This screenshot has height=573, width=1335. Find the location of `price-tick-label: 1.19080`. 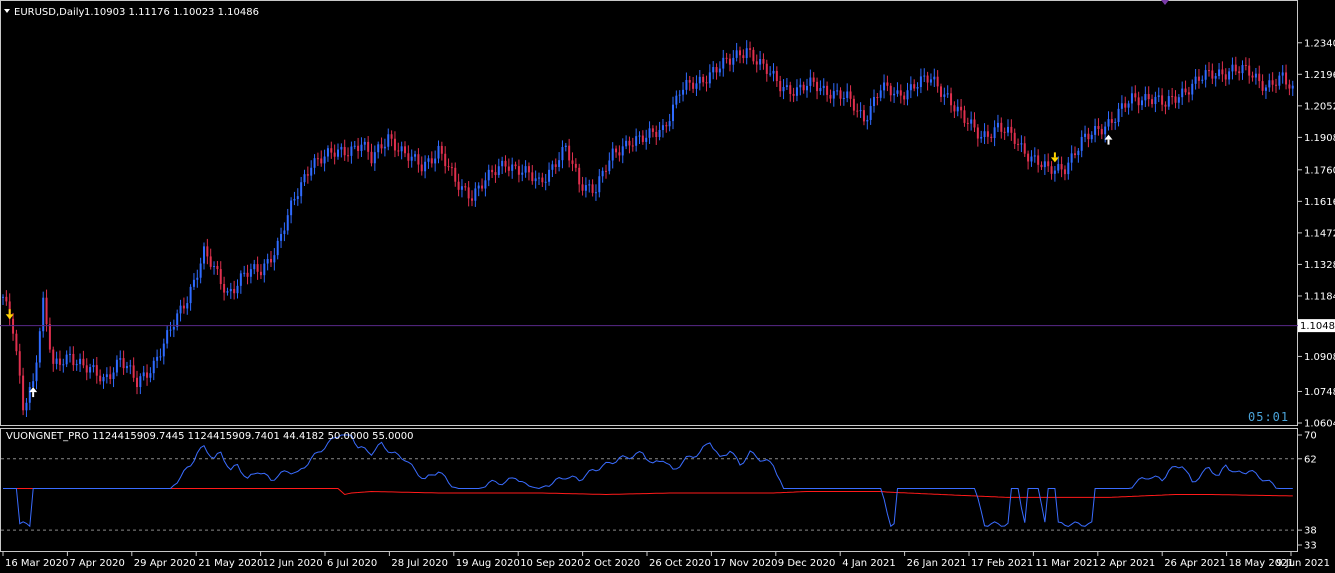

price-tick-label: 1.19080 is located at coordinates (1319, 138).